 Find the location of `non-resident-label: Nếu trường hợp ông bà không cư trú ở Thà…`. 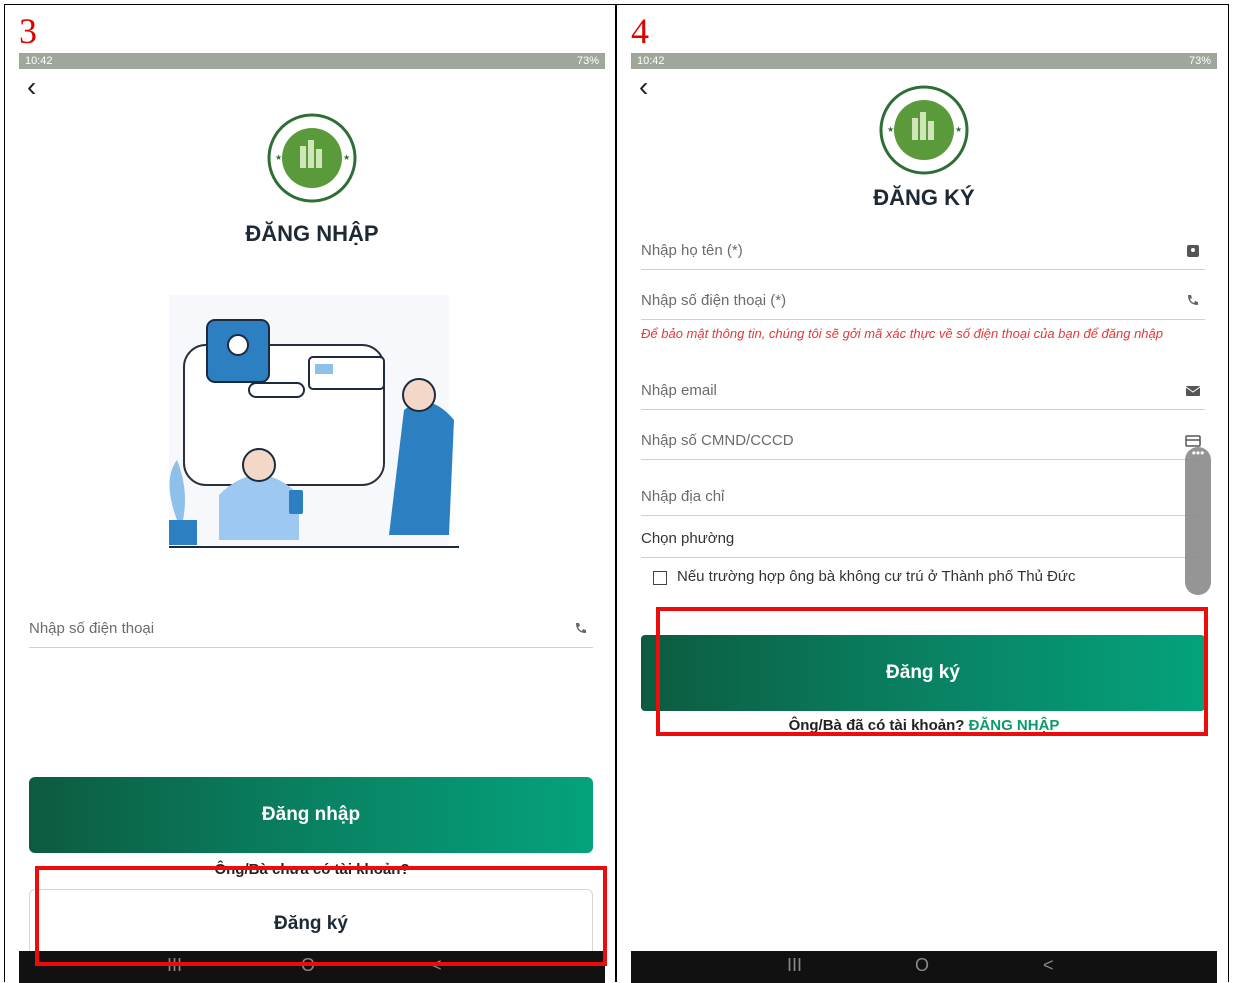

non-resident-label: Nếu trường hợp ông bà không cư trú ở Thà… is located at coordinates (876, 576).